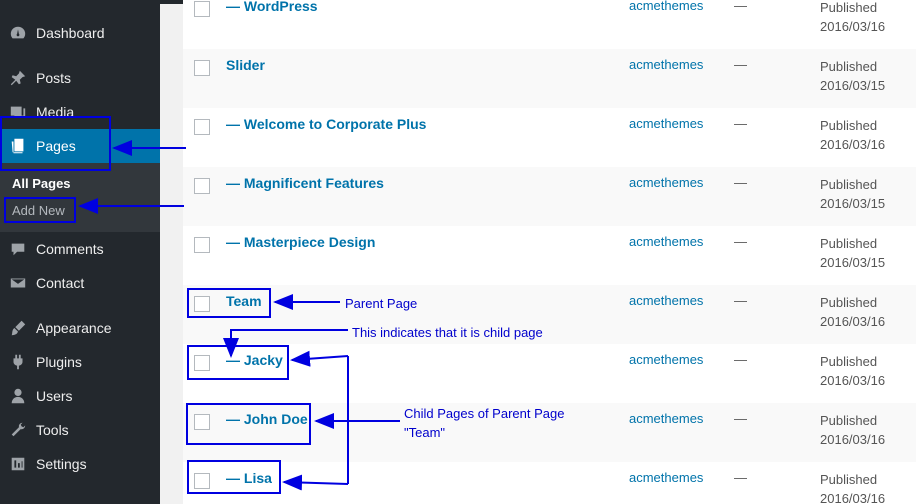 Image resolution: width=916 pixels, height=504 pixels. Describe the element at coordinates (484, 413) in the screenshot. I see `annotation-child-pages-line1: Child Pages of Parent Page` at that location.